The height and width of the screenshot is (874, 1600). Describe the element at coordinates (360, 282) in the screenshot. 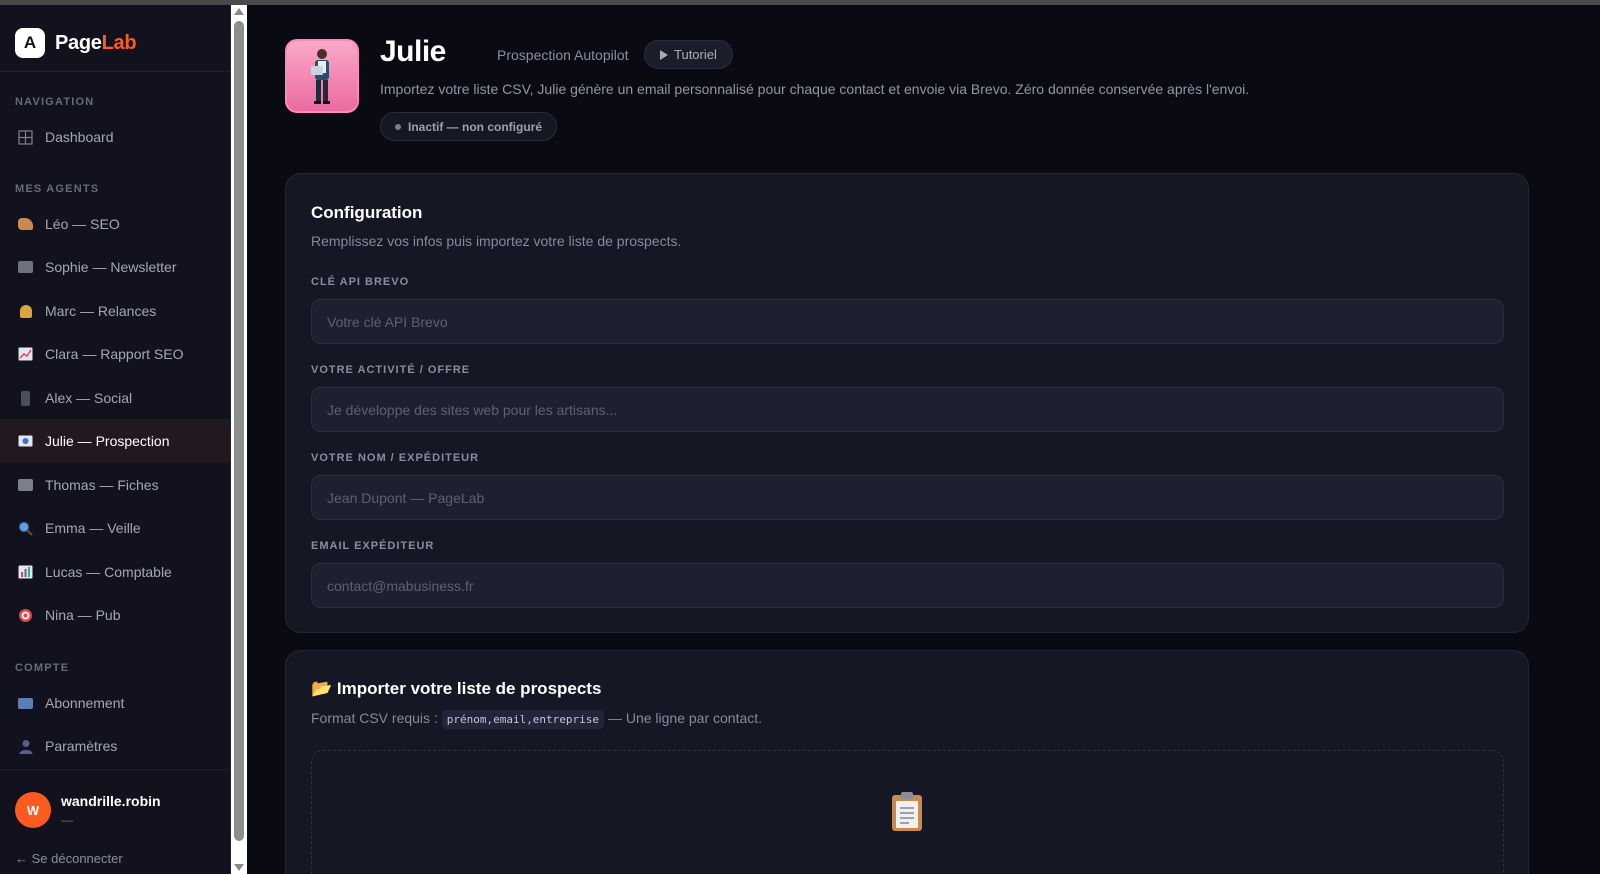

I see `brevo-api-key-label: CLÉ API BREVO` at that location.